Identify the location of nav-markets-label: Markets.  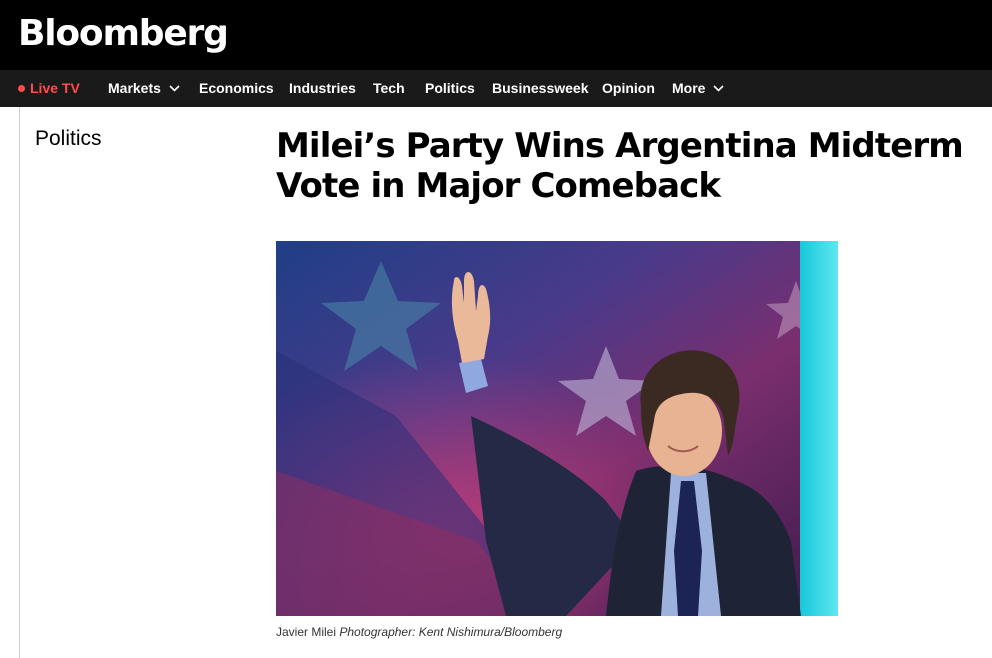
(134, 88).